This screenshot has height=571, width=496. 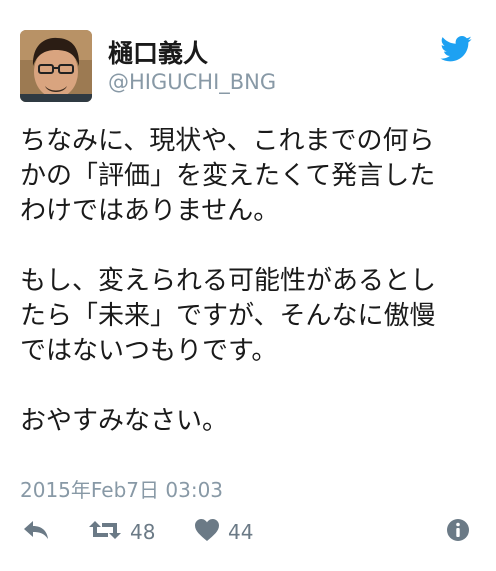 What do you see at coordinates (149, 351) in the screenshot?
I see `tweet-line: ではないつもりです。` at bounding box center [149, 351].